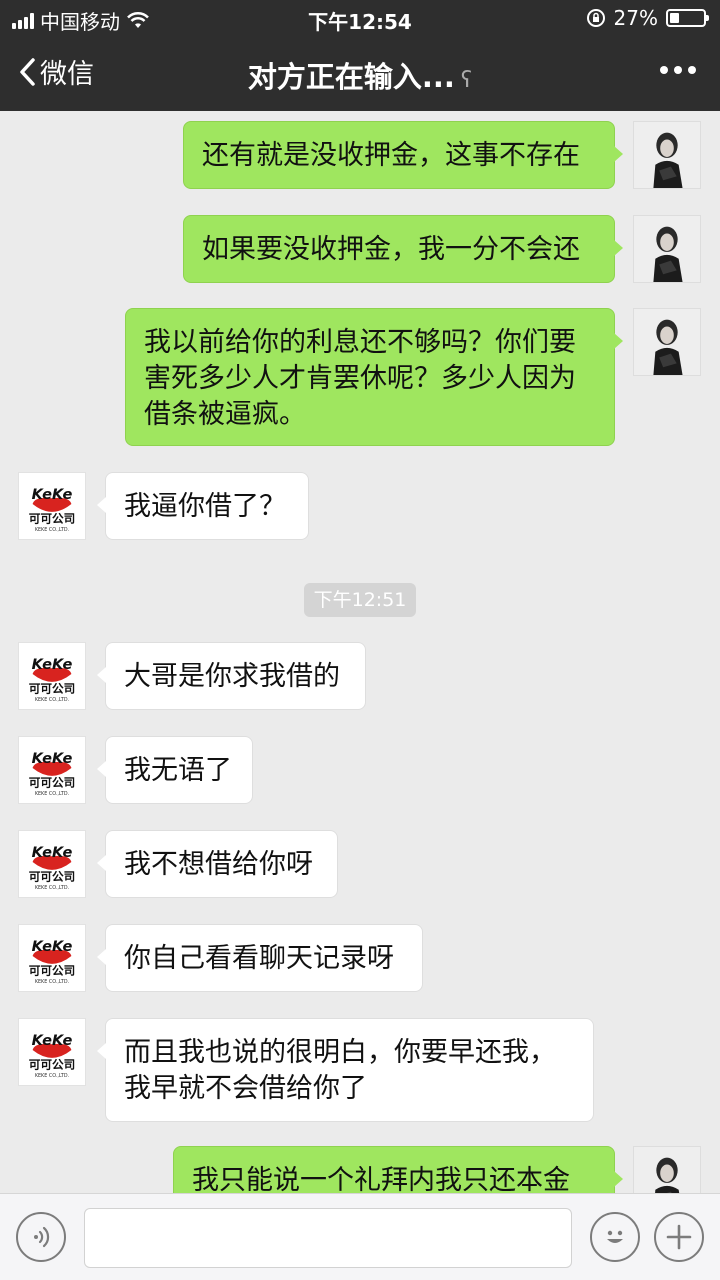 The height and width of the screenshot is (1280, 720). I want to click on message-text: 你自己看看聊天记录呀, so click(259, 958).